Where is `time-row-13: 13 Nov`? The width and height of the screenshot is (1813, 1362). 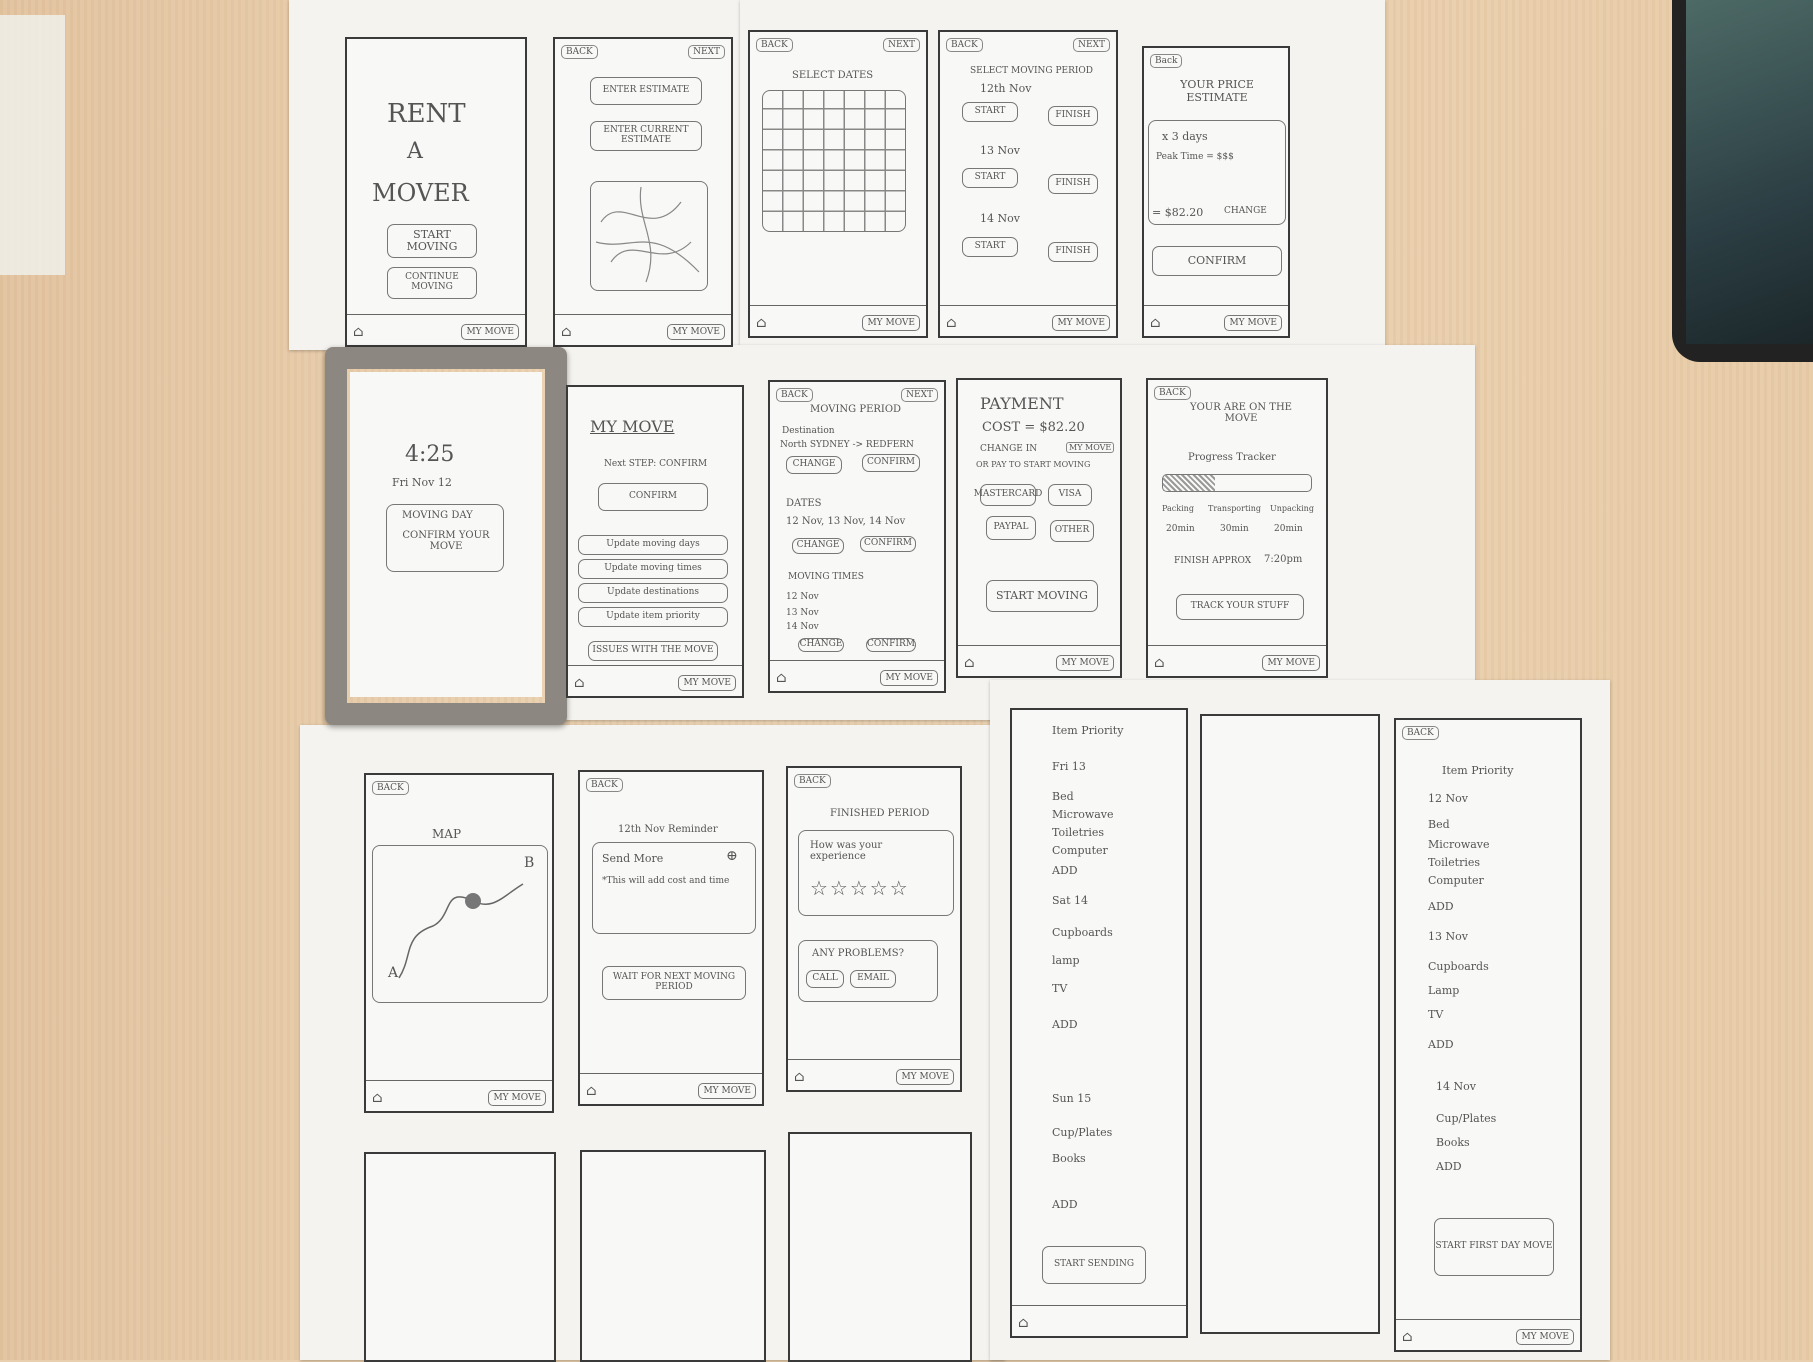 time-row-13: 13 Nov is located at coordinates (802, 613).